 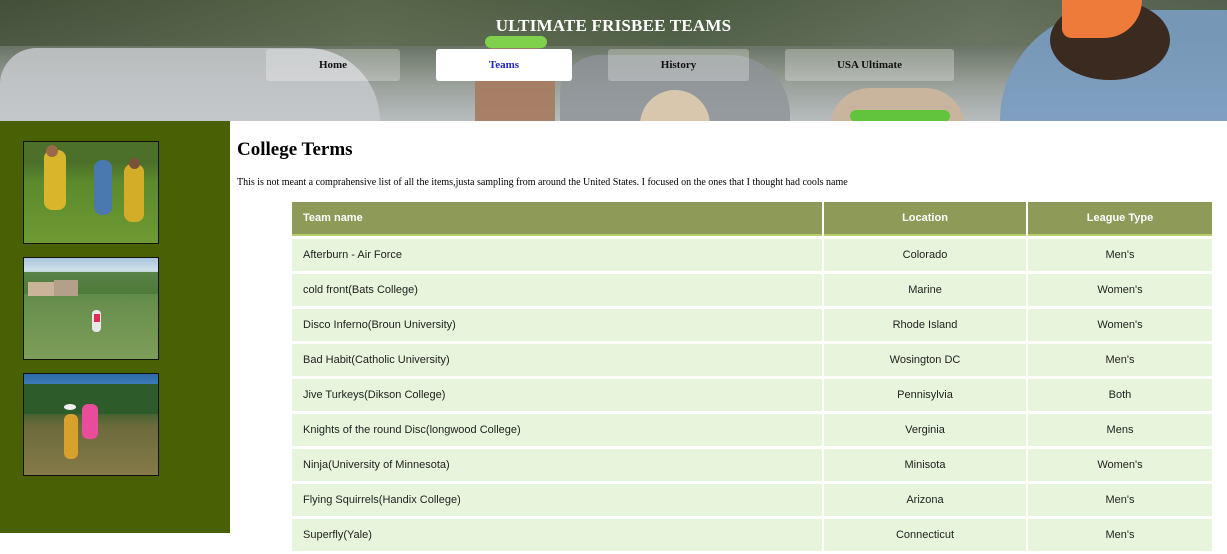 I want to click on league-type-cell: Both, so click(x=1120, y=395).